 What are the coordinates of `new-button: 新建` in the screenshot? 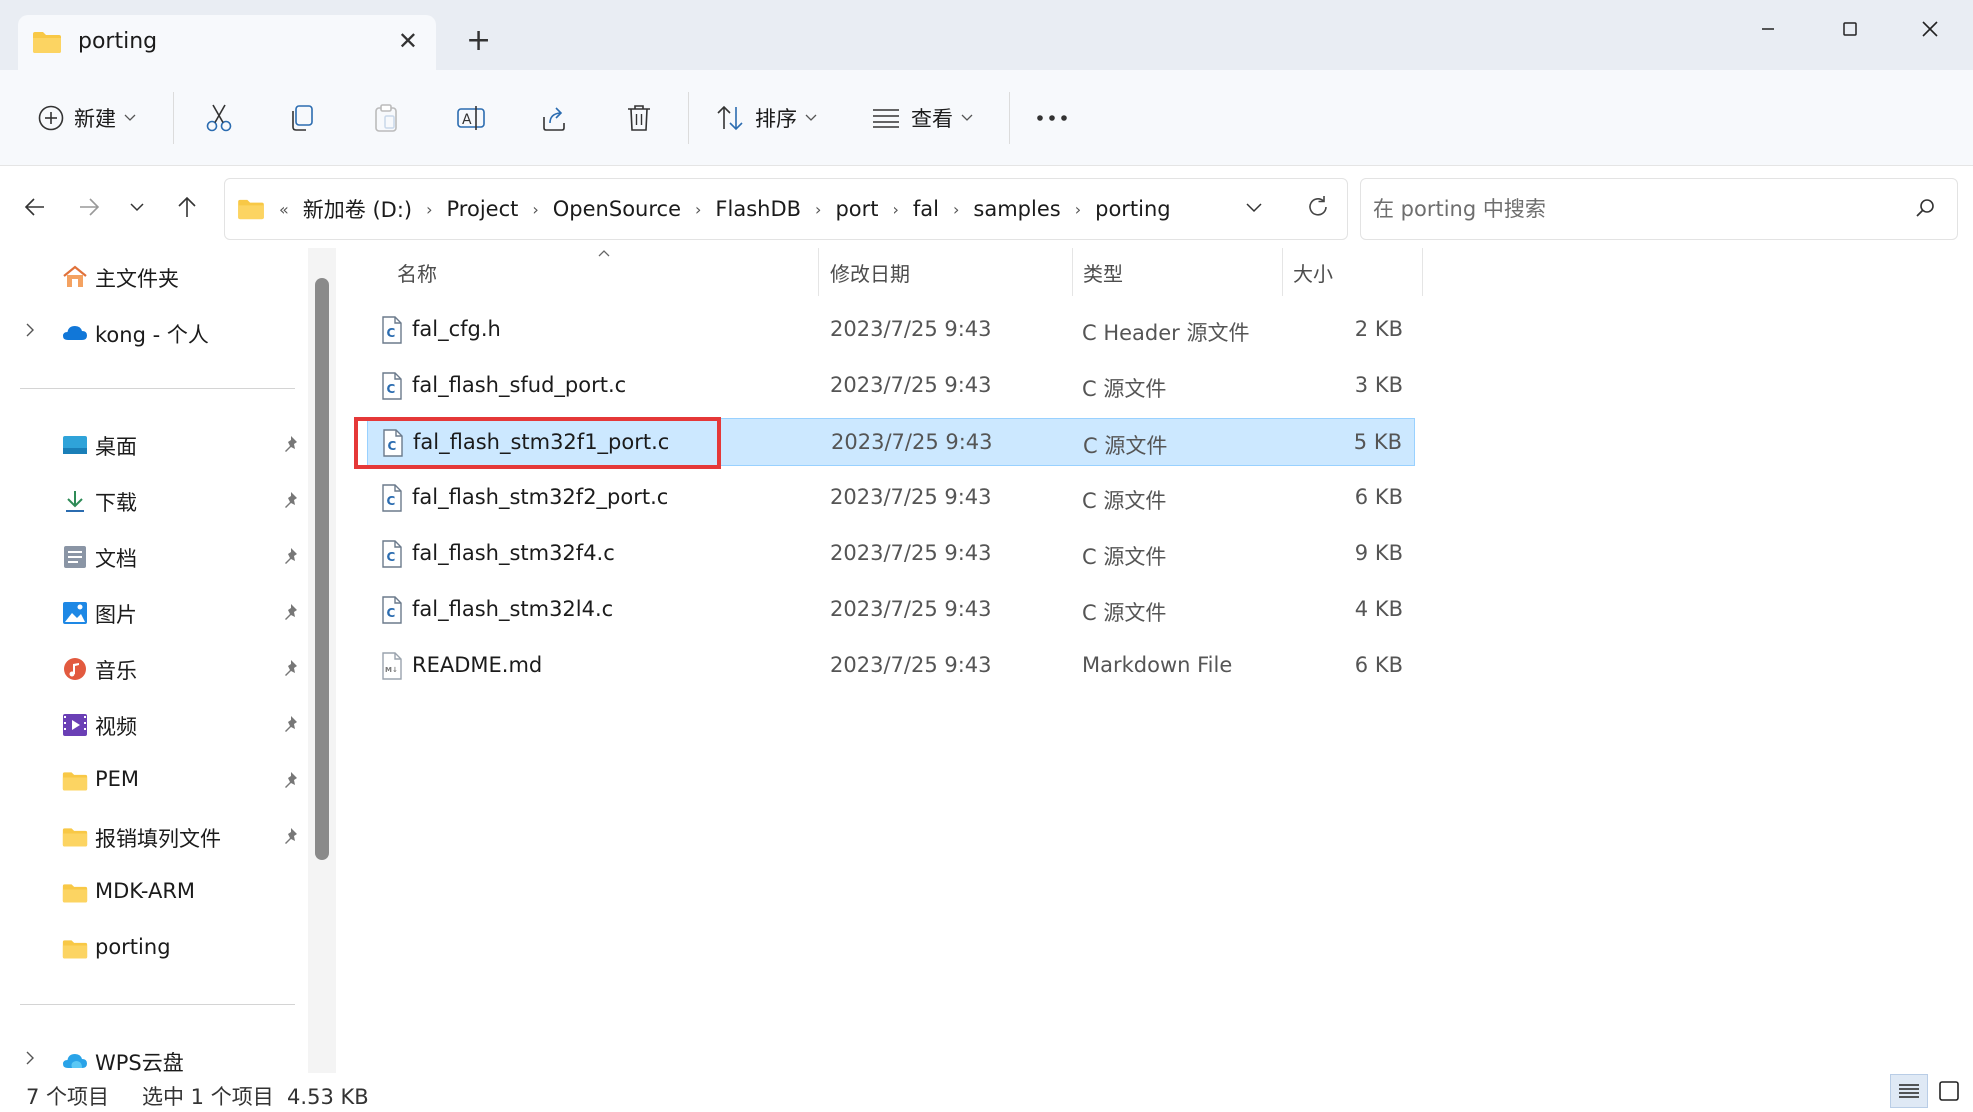 It's located at (87, 118).